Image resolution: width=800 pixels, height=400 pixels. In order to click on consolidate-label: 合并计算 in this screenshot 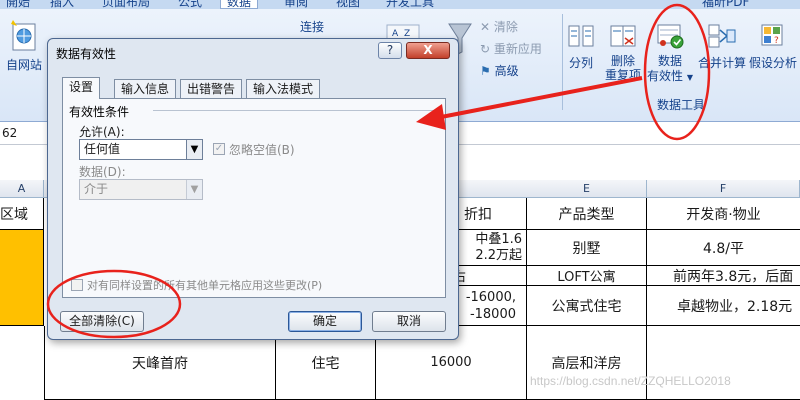, I will do `click(721, 63)`.